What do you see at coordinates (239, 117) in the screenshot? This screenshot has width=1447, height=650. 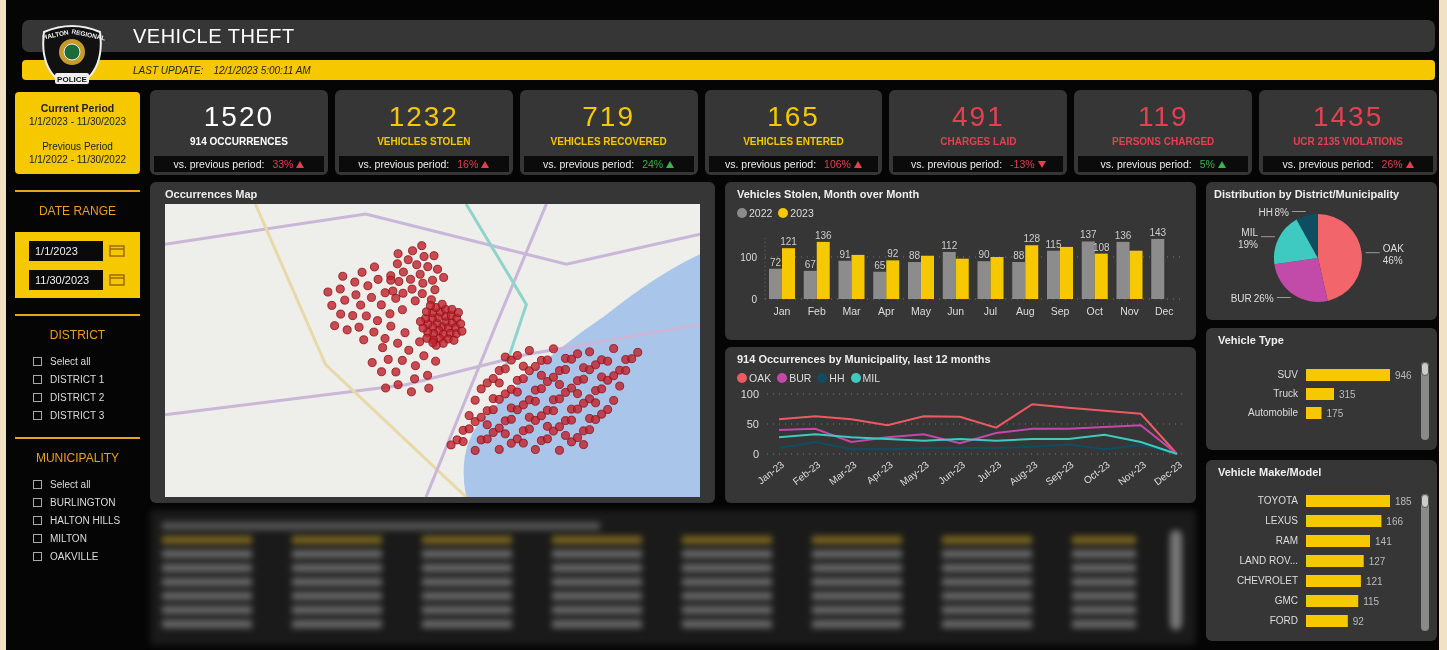 I see `kpi-value: 1520` at bounding box center [239, 117].